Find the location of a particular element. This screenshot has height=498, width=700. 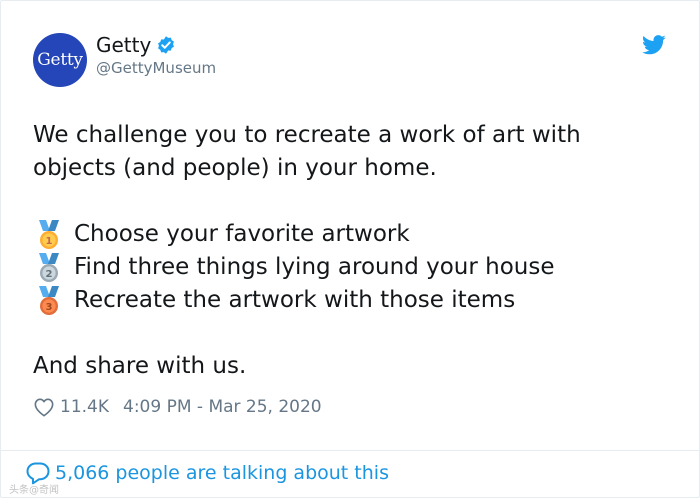

like-count: 11.4K is located at coordinates (84, 407).